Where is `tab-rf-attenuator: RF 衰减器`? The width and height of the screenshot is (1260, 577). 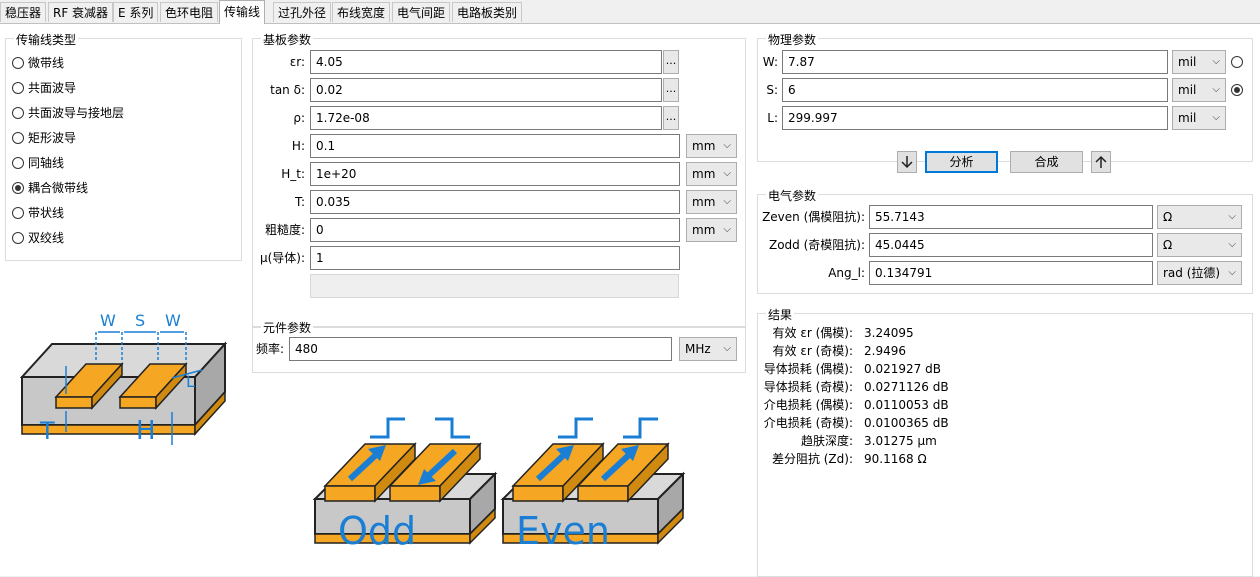
tab-rf-attenuator: RF 衰减器 is located at coordinates (81, 12).